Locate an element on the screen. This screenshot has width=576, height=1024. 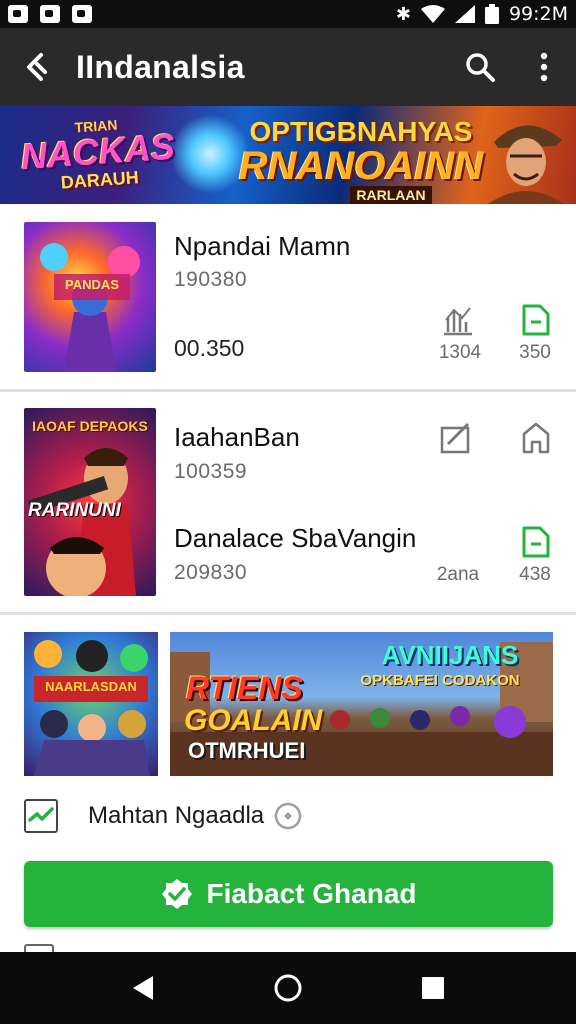
badge-check-icon is located at coordinates (177, 894).